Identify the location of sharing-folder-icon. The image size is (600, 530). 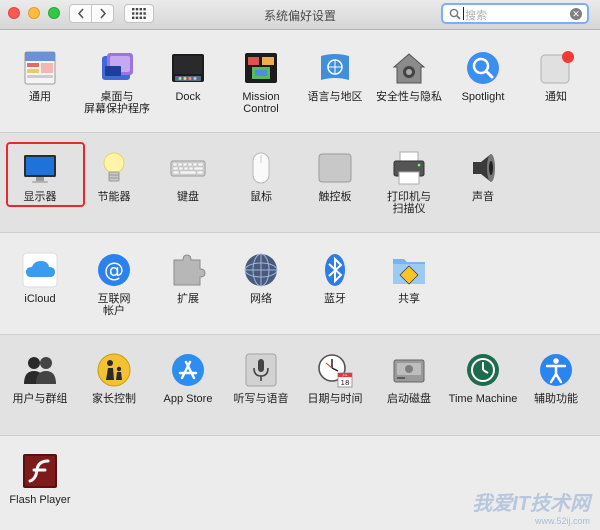
(409, 270).